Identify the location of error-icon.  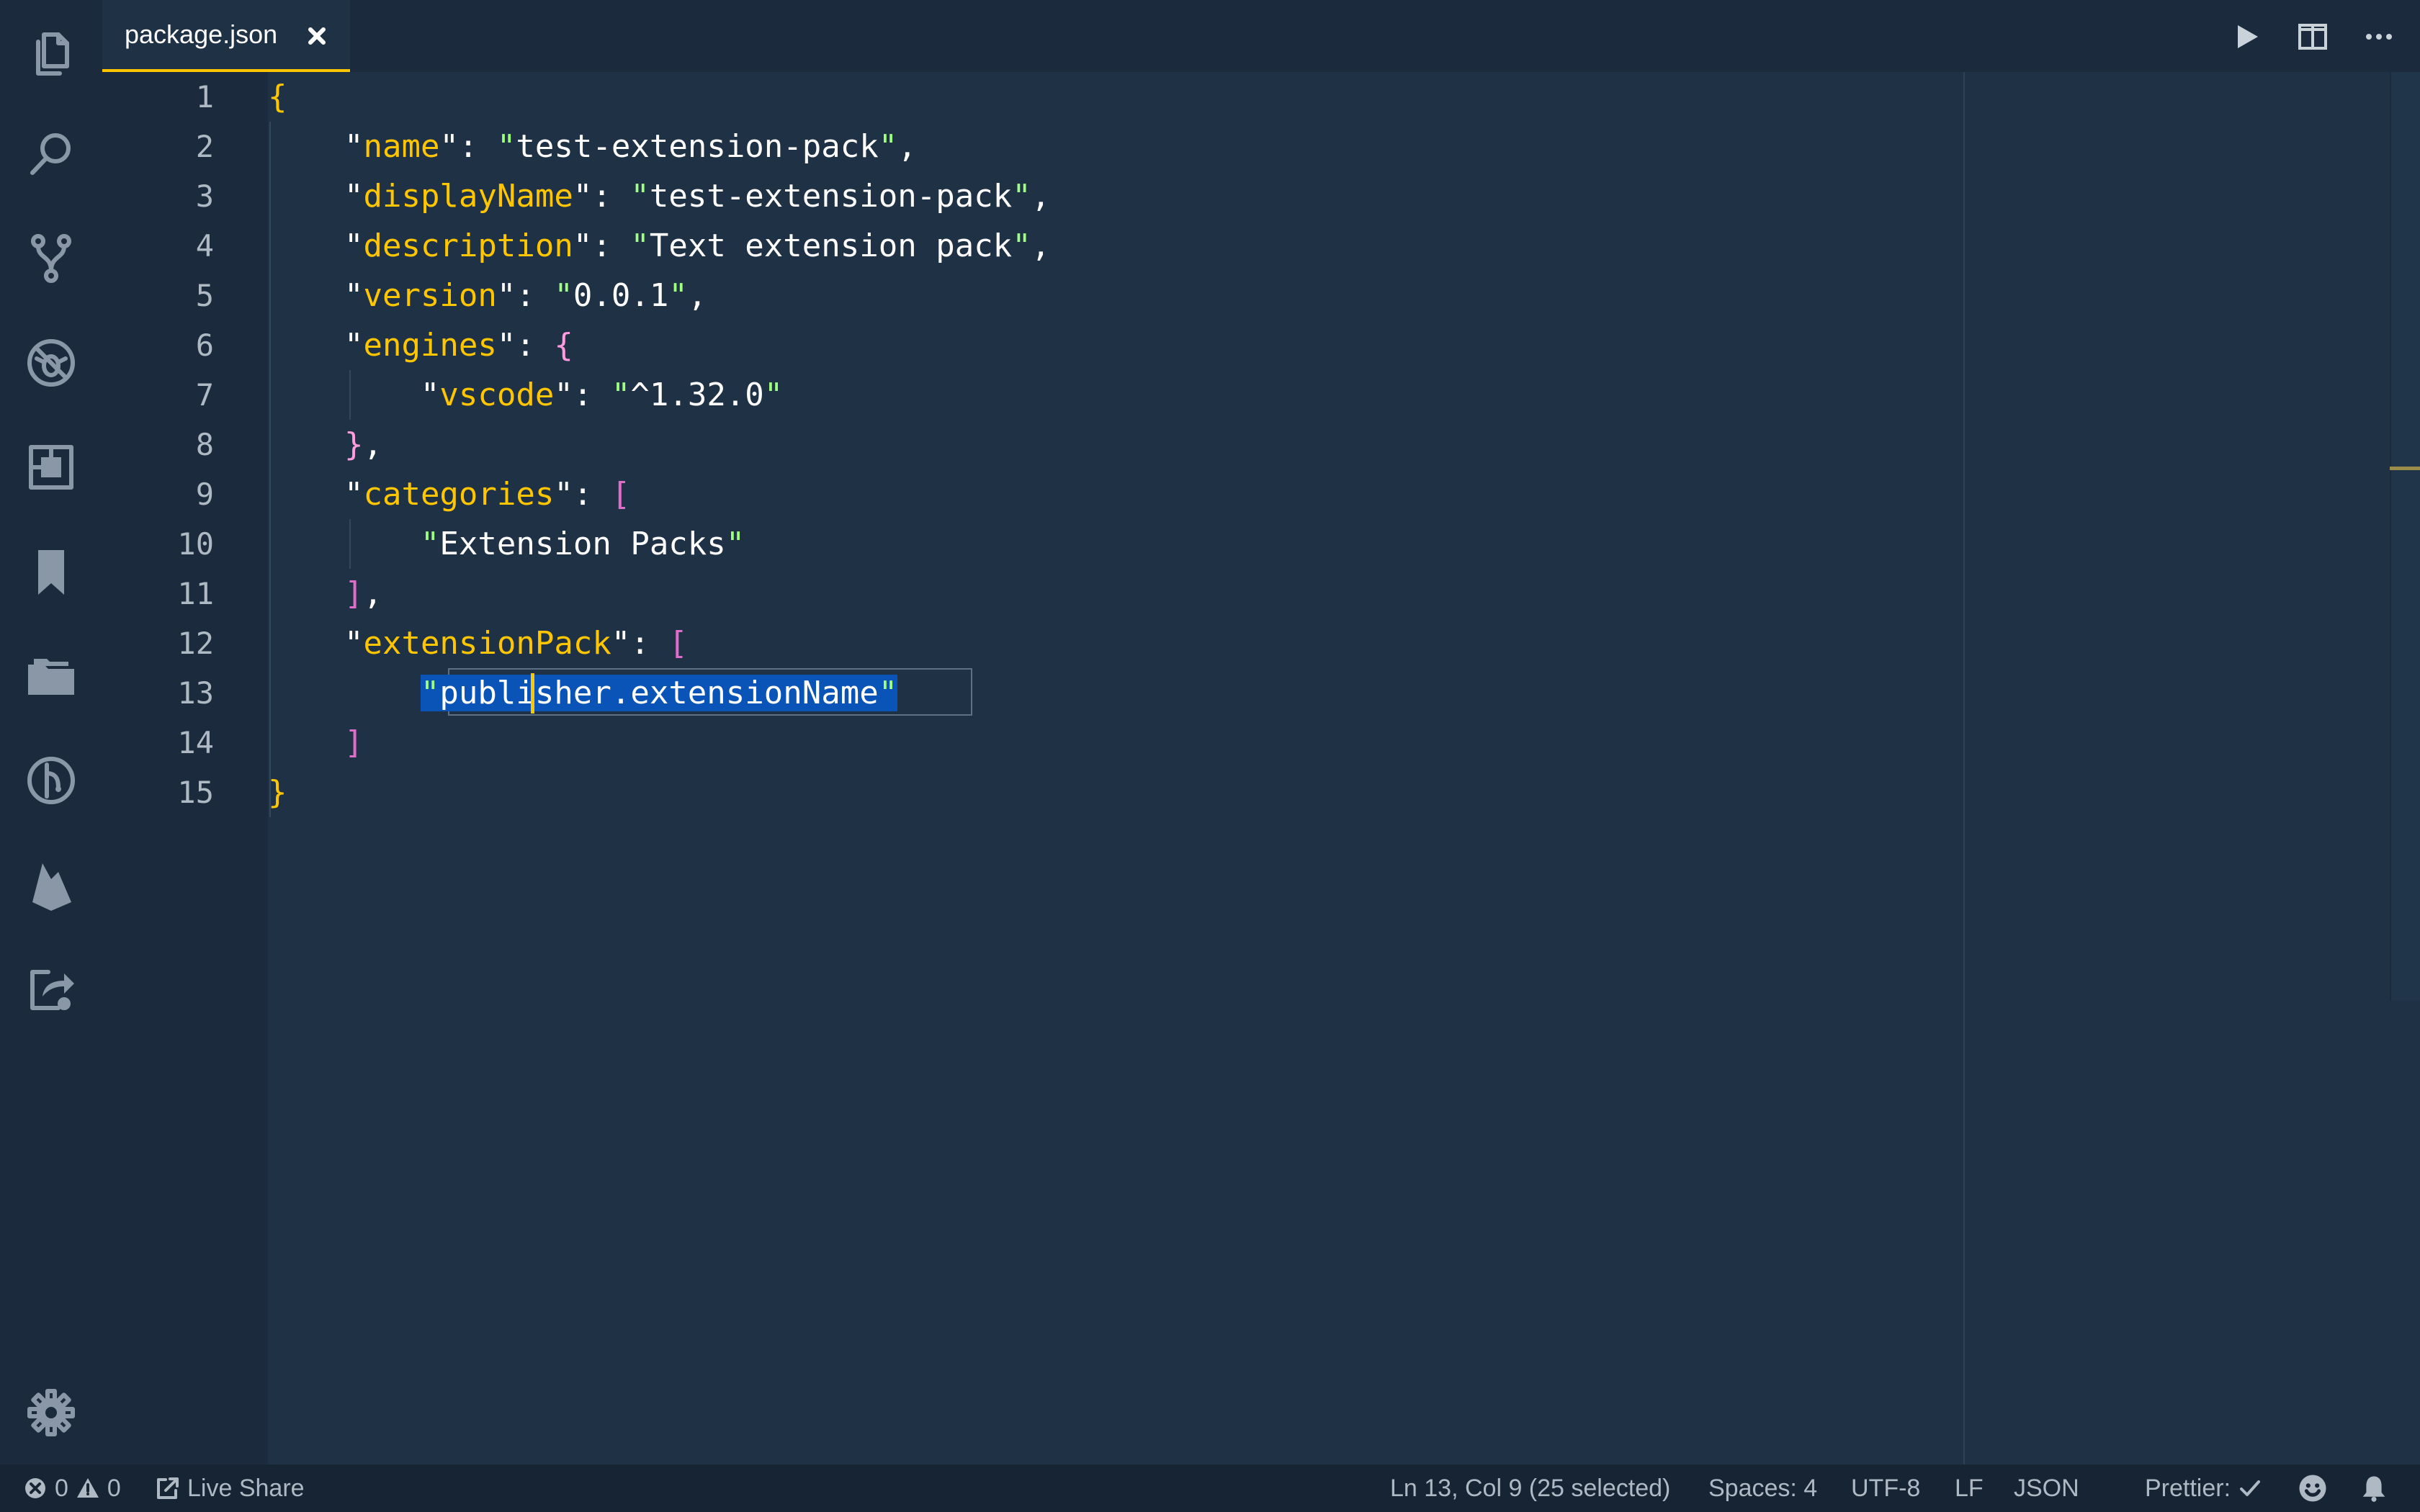
(35, 1488).